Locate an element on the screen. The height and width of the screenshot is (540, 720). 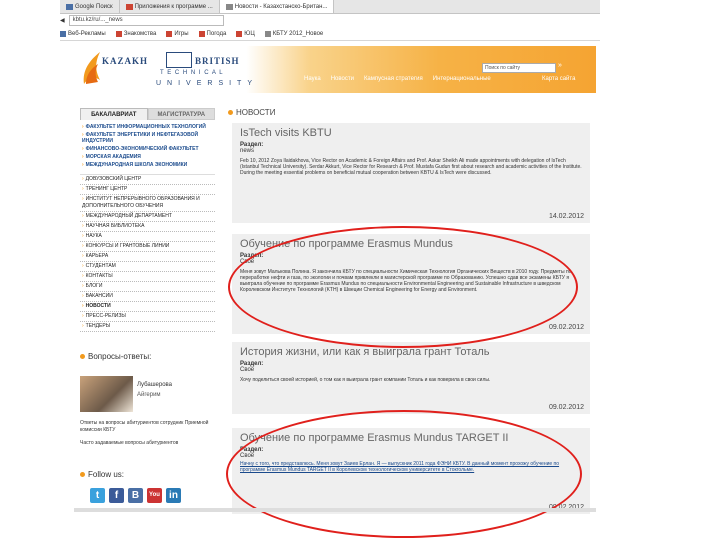
back-icon: ◀ is located at coordinates (62, 20).